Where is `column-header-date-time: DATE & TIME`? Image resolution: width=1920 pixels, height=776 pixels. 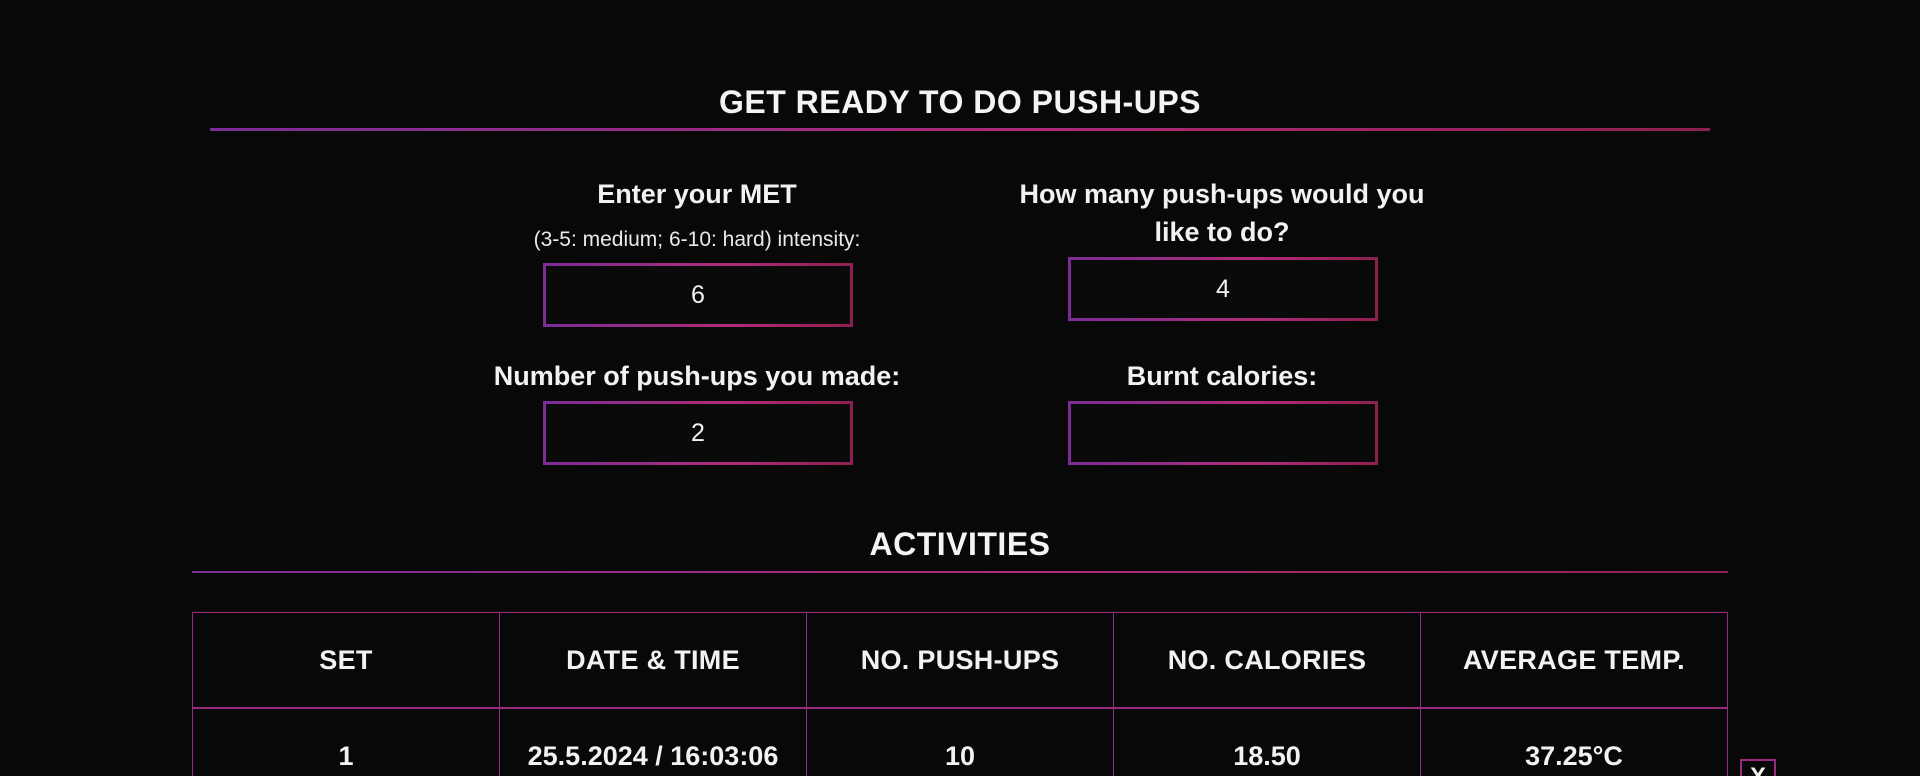
column-header-date-time: DATE & TIME is located at coordinates (653, 660).